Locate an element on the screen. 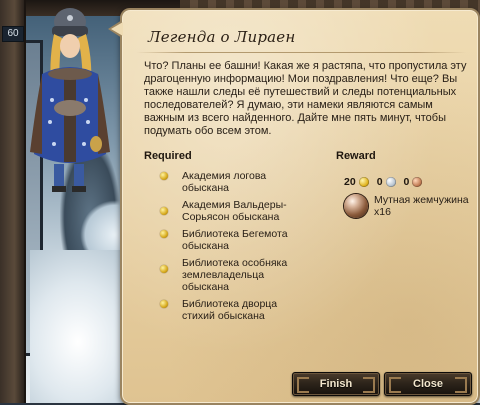 The image size is (480, 405). reward-item-label: Мутная жемчужина x16 is located at coordinates (424, 206).